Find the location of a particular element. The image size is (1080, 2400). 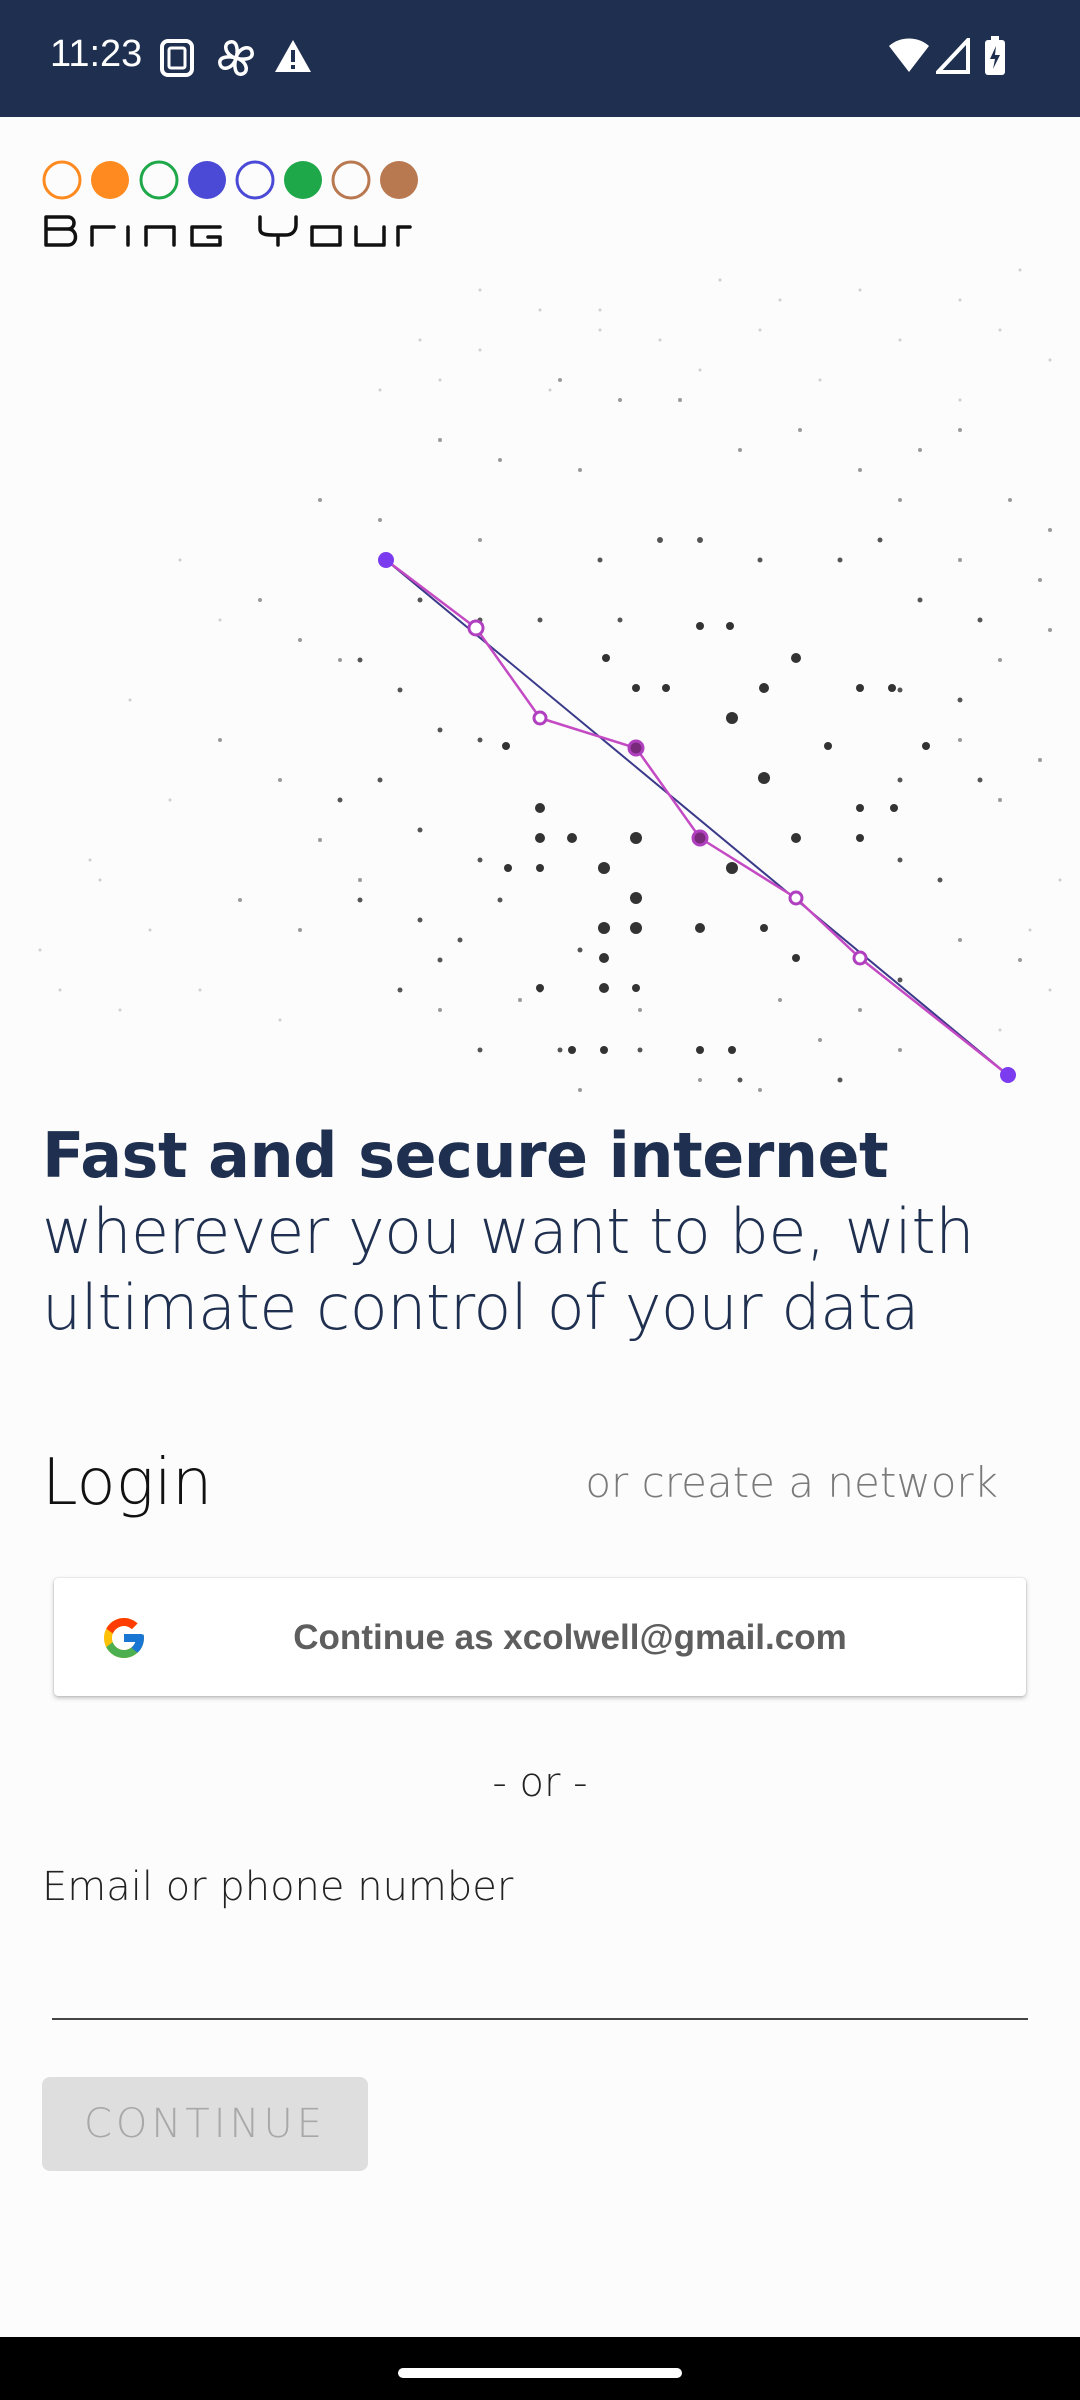

create-network-link: or create a network is located at coordinates (791, 1482).